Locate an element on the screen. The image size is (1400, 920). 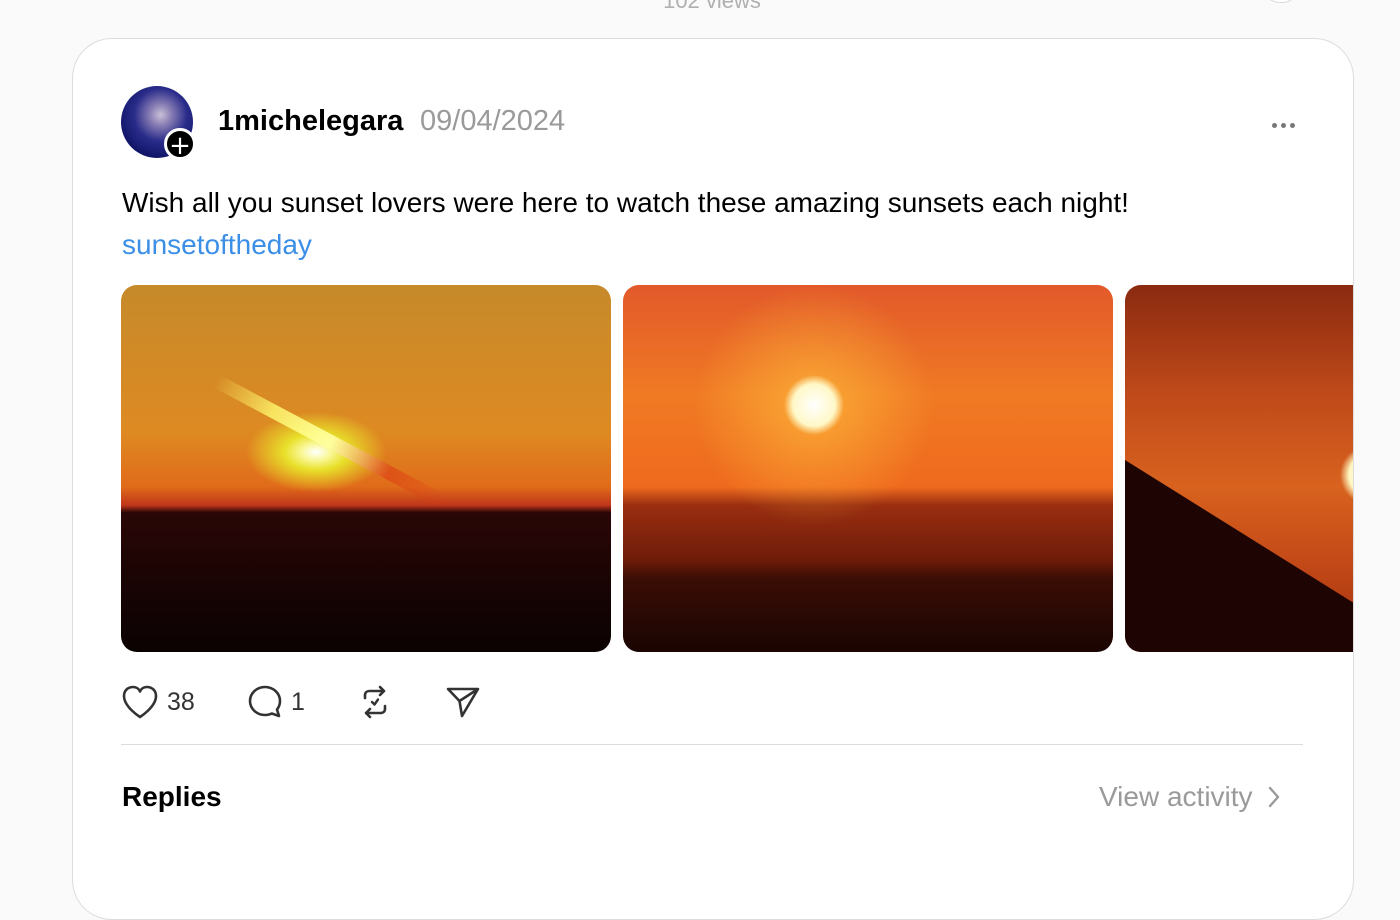
repost-button is located at coordinates (375, 702).